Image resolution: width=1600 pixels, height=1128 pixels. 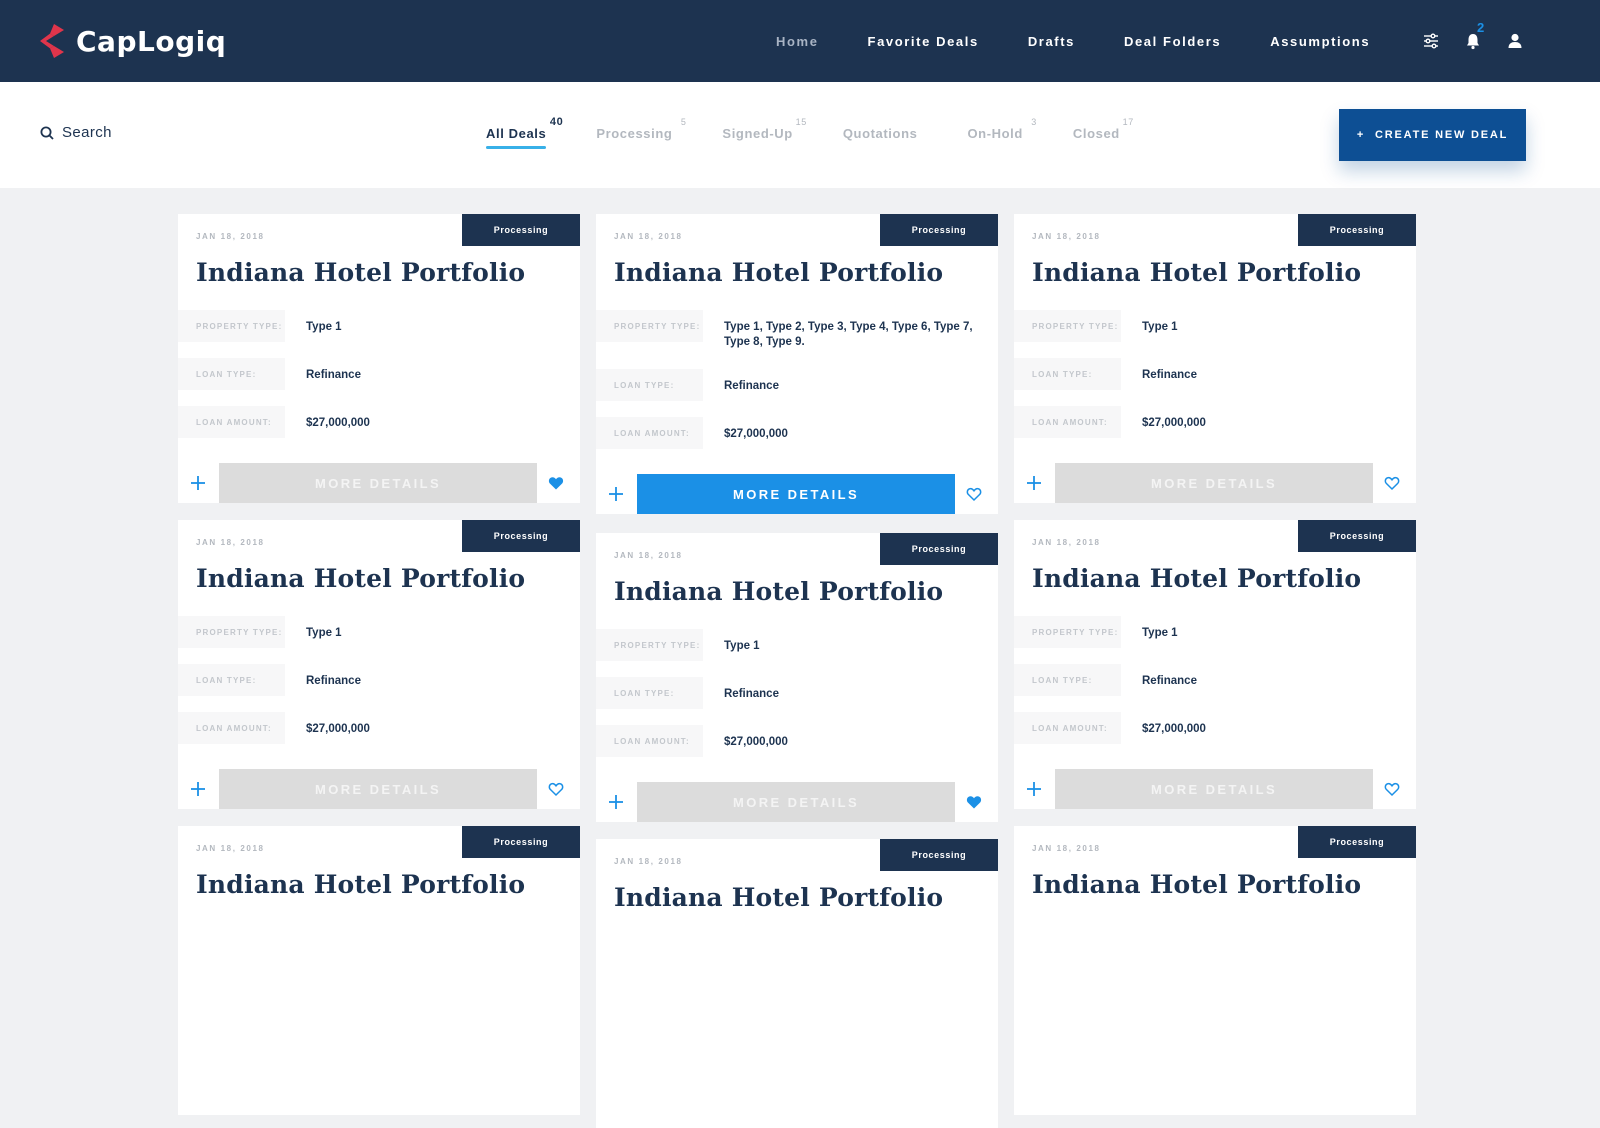 What do you see at coordinates (683, 122) in the screenshot?
I see `tab-count: 5` at bounding box center [683, 122].